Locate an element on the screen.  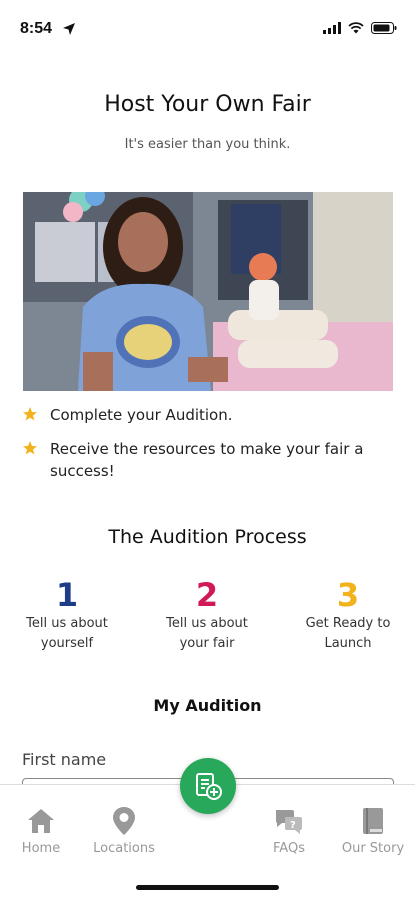
nav-our-story: Our Story is located at coordinates (373, 830).